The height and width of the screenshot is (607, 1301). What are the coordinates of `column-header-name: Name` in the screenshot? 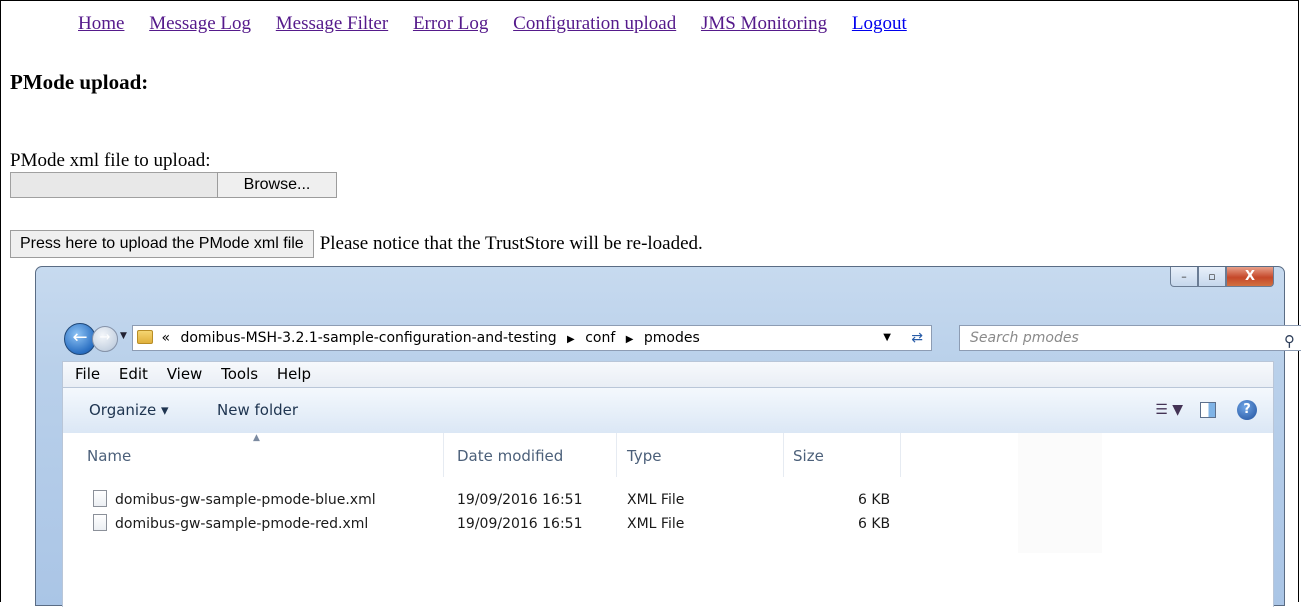 It's located at (109, 456).